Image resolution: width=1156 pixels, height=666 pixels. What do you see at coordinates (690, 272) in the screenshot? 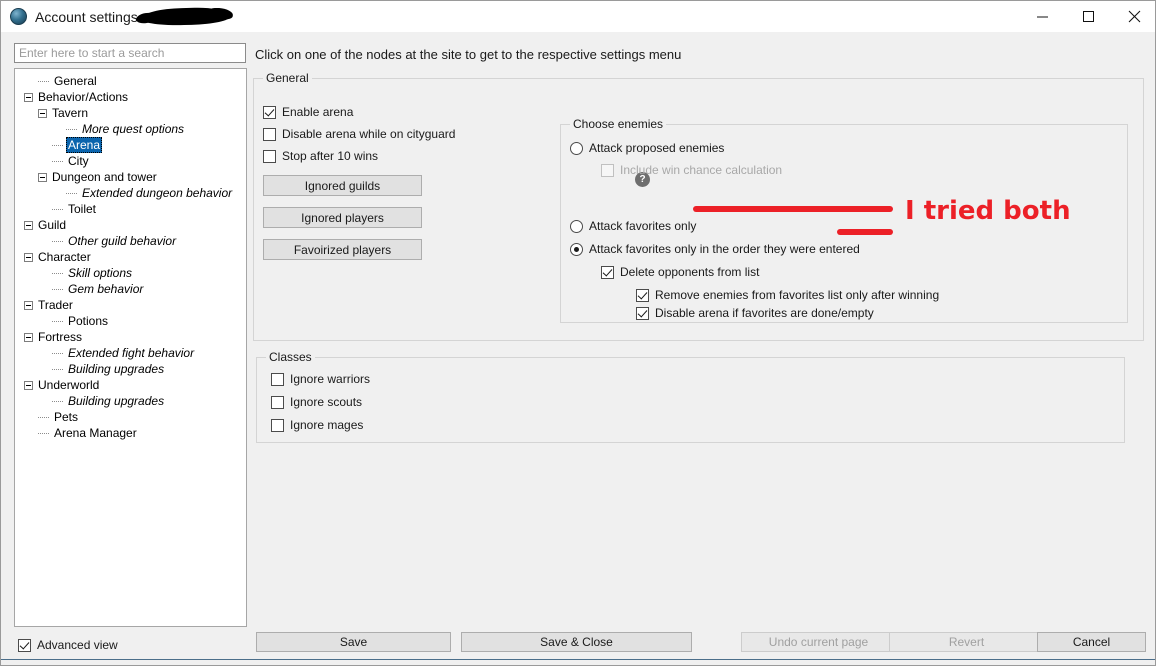
I see `checkbox-label: Delete opponents from list` at bounding box center [690, 272].